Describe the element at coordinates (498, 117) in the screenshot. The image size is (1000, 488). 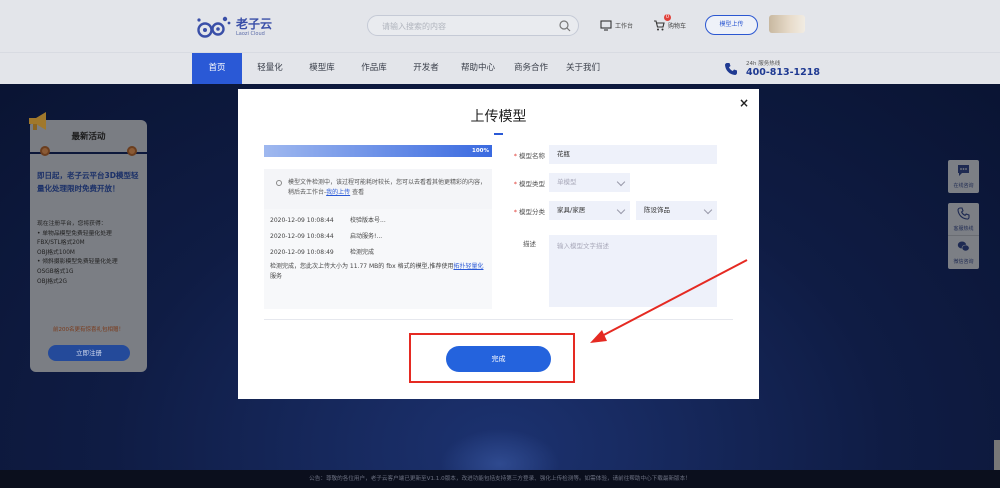
I see `modal-title: 上传模型` at that location.